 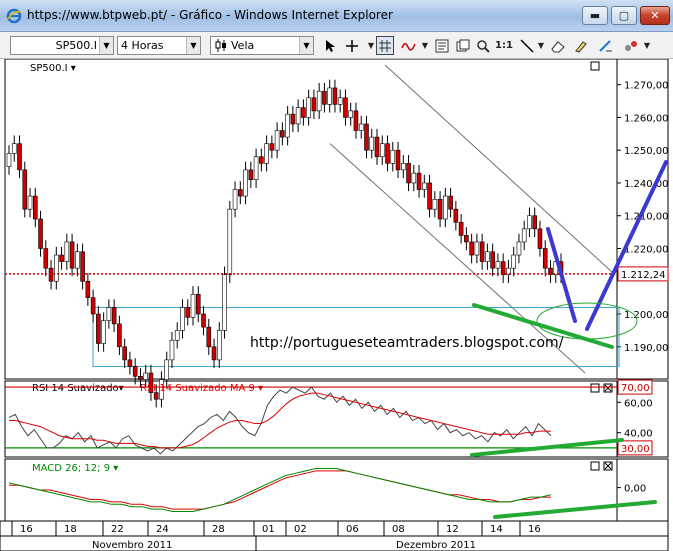 What do you see at coordinates (262, 45) in the screenshot?
I see `chart-type-select: Vela ▼` at bounding box center [262, 45].